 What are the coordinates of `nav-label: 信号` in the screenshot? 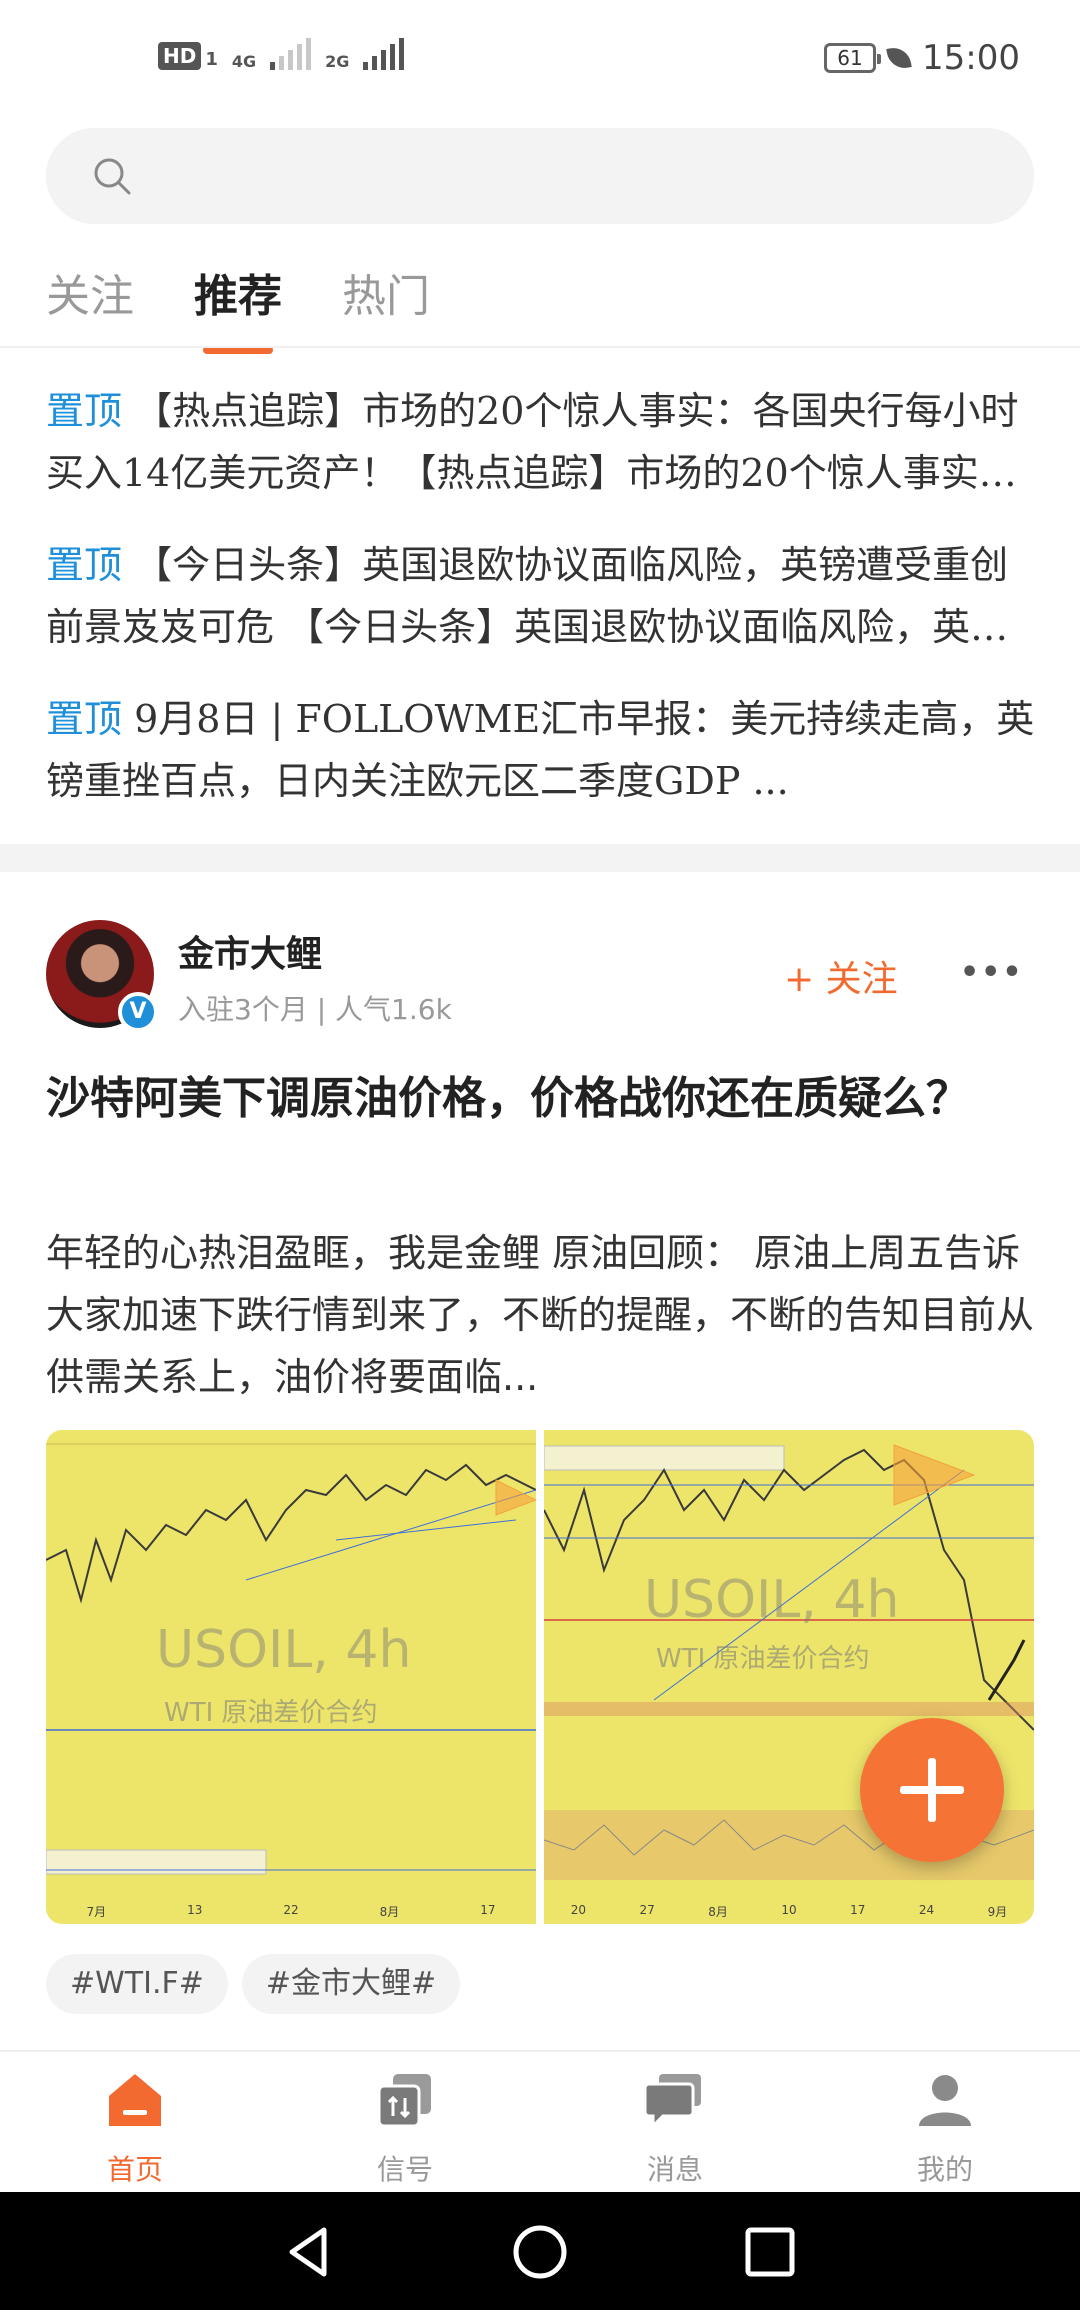 It's located at (404, 2169).